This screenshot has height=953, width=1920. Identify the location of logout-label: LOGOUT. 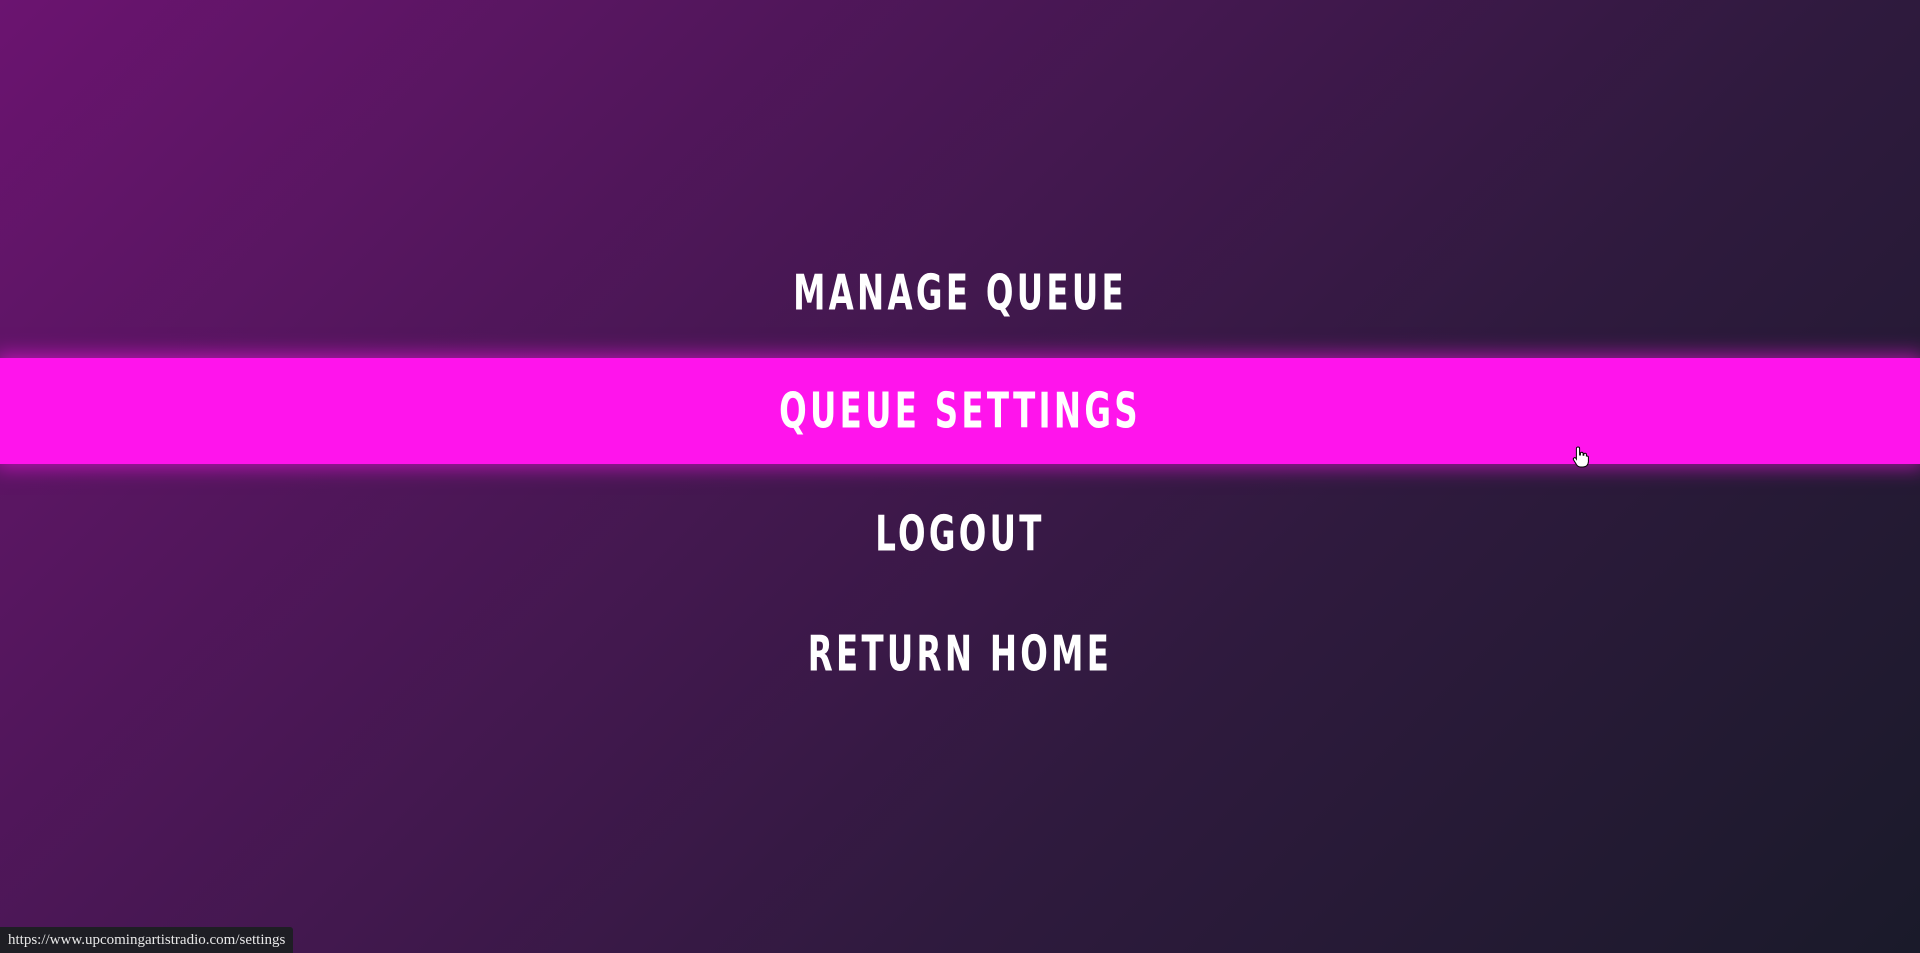
(960, 534).